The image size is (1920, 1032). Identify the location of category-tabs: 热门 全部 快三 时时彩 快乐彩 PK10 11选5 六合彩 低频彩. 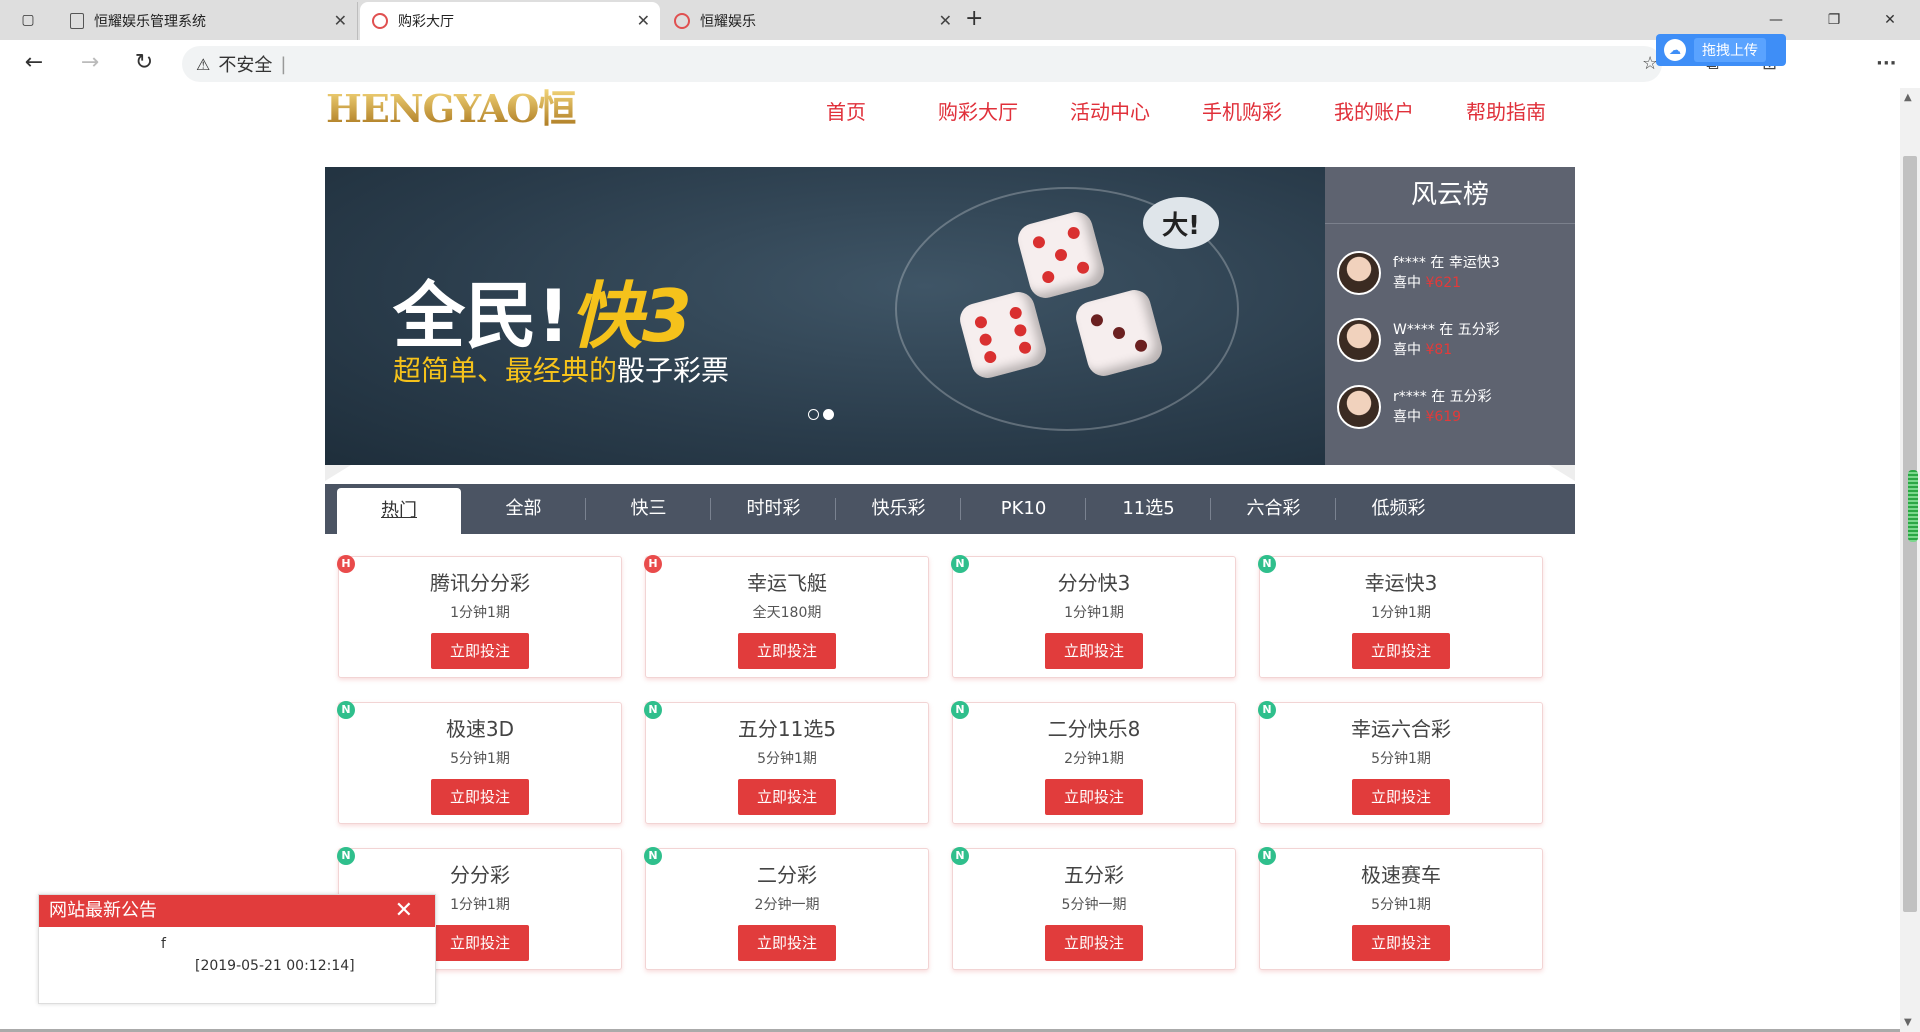
(950, 509).